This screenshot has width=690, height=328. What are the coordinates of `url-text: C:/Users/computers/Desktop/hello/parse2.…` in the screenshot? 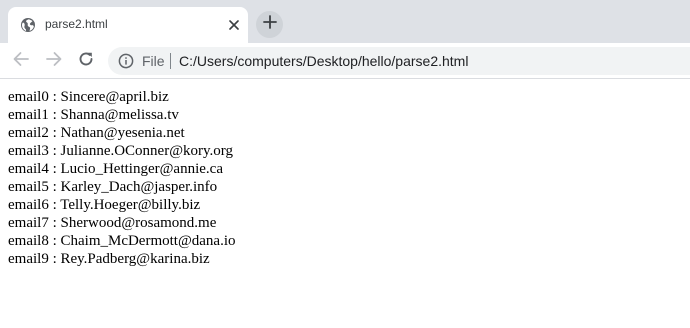 It's located at (323, 61).